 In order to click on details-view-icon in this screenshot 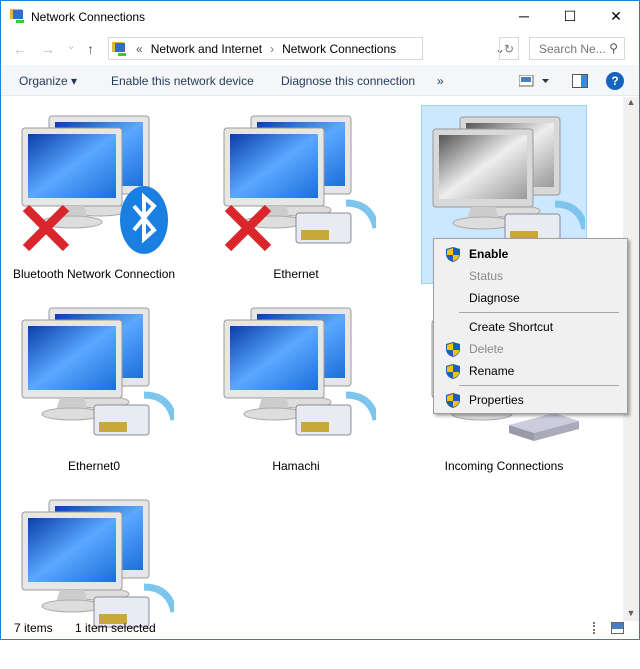, I will do `click(599, 628)`.